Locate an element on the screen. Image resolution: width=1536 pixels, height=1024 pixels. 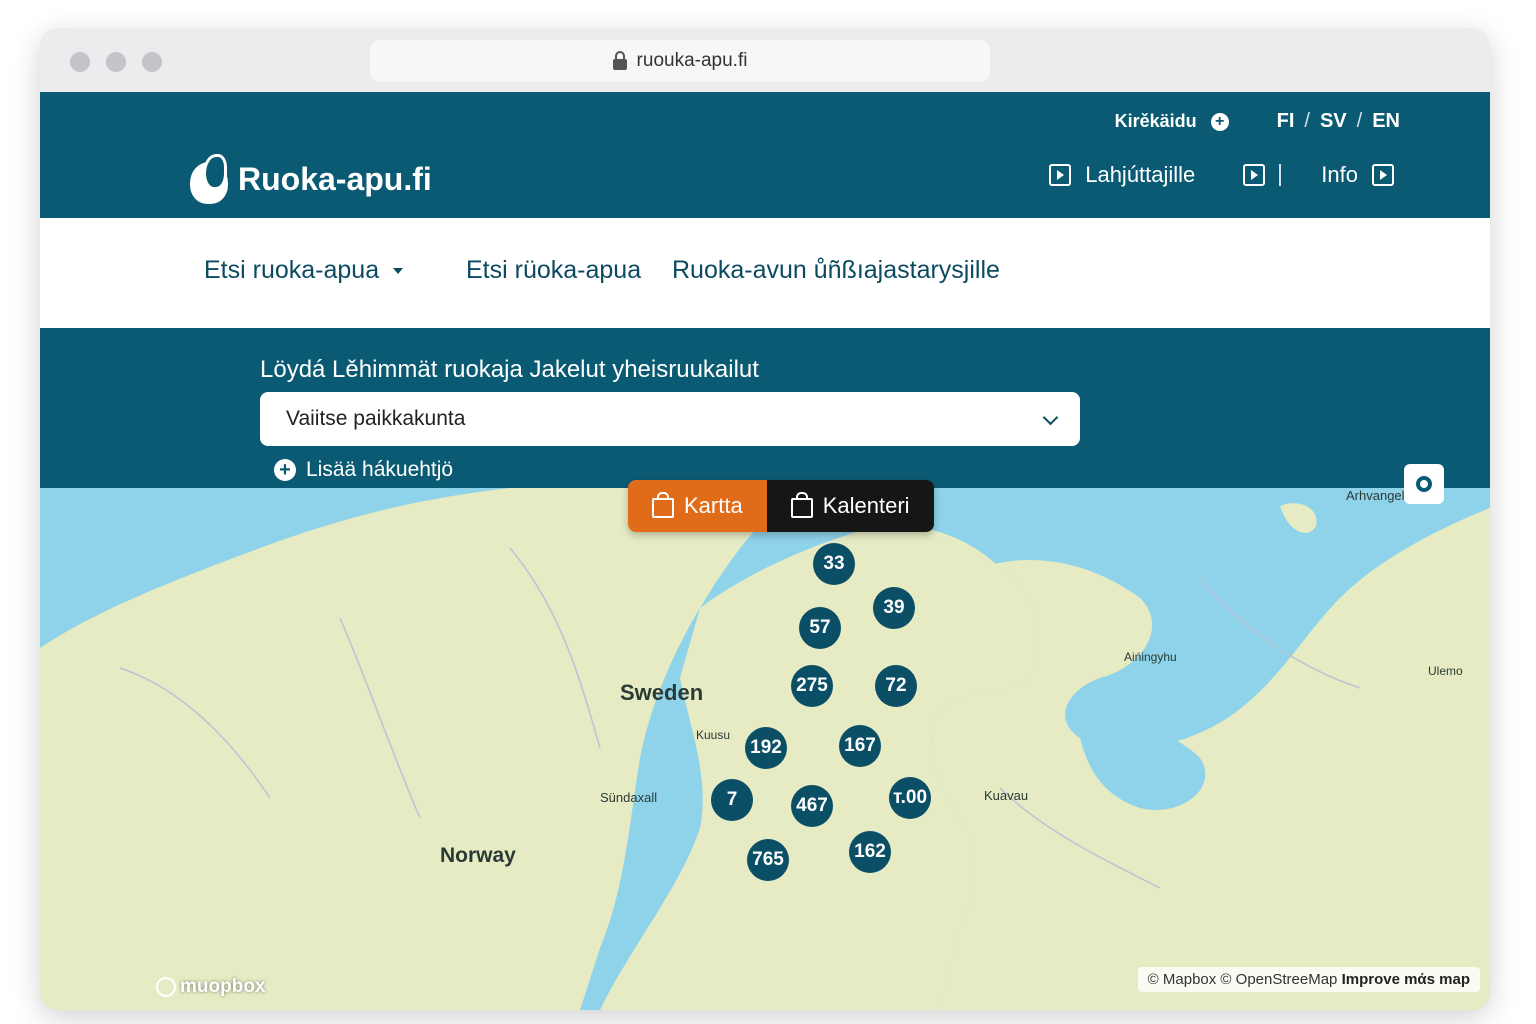
map-settings-button is located at coordinates (1424, 484).